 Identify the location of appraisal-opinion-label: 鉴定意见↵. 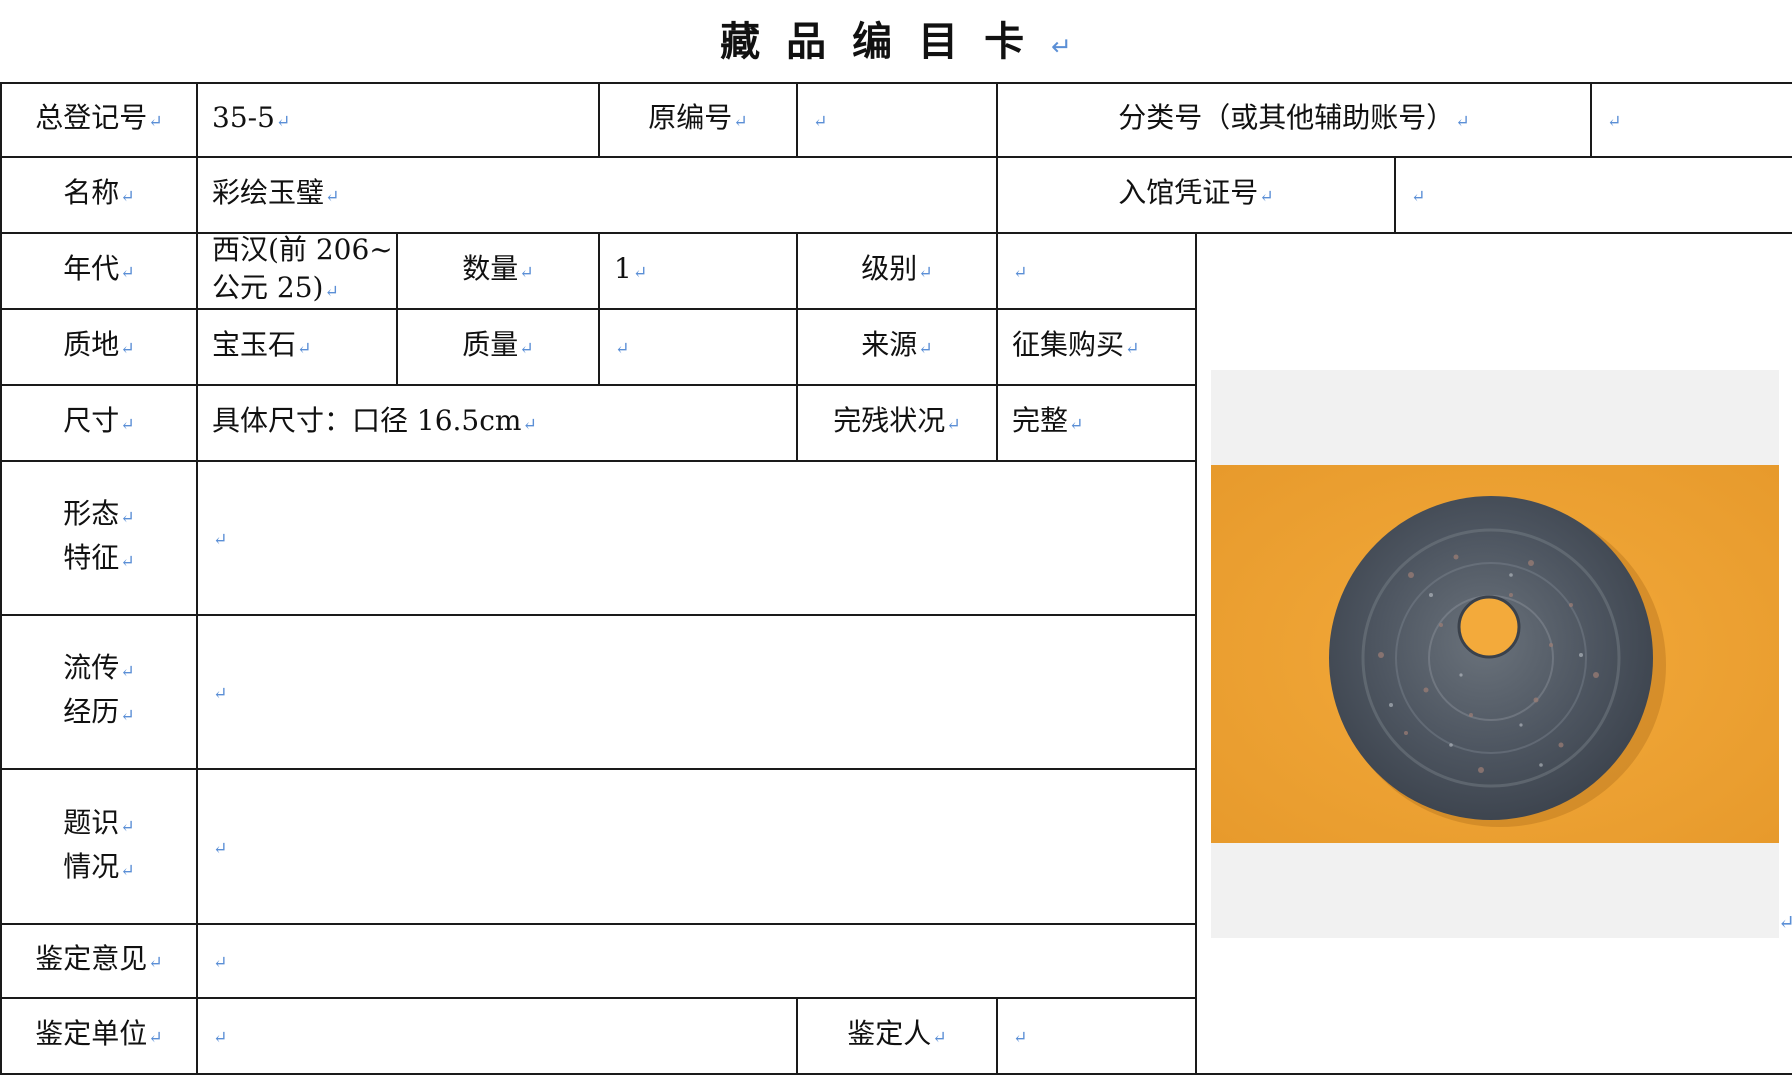
(99, 958).